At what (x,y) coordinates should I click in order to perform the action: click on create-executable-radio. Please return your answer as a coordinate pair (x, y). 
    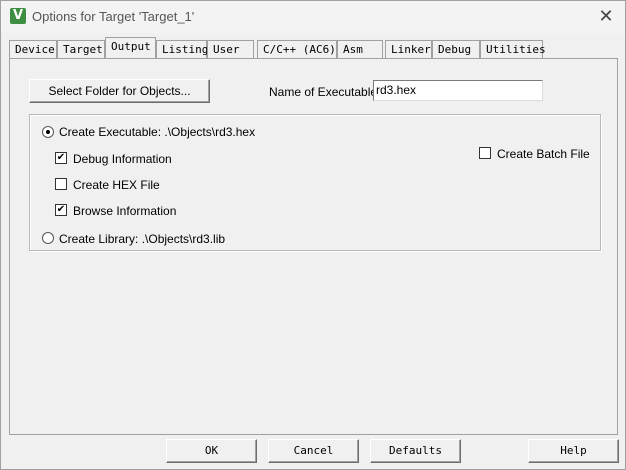
    Looking at the image, I should click on (48, 132).